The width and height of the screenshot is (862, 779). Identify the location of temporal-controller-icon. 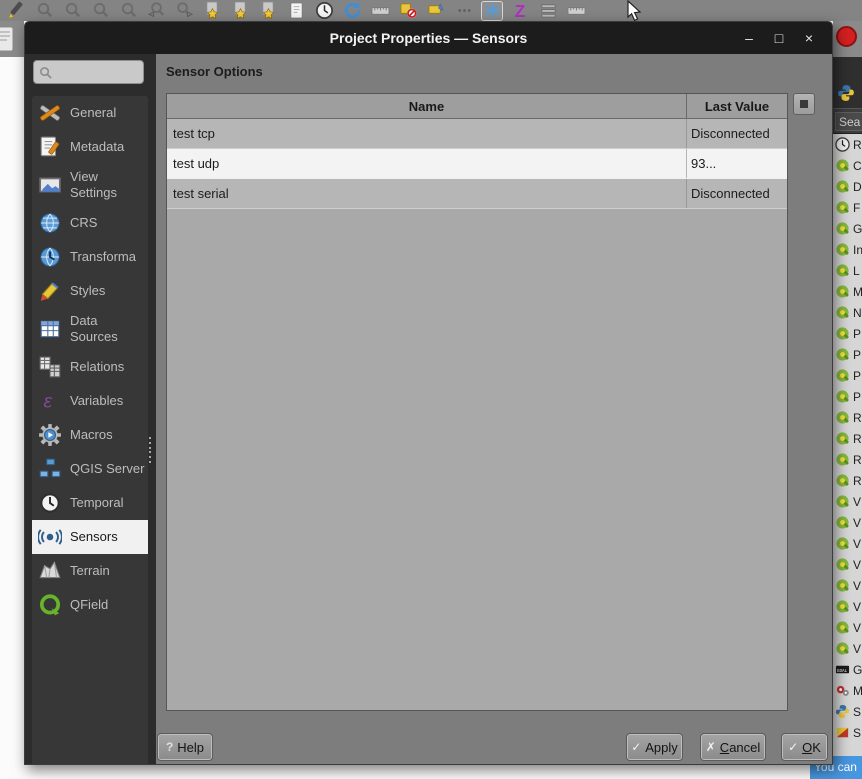
(324, 11).